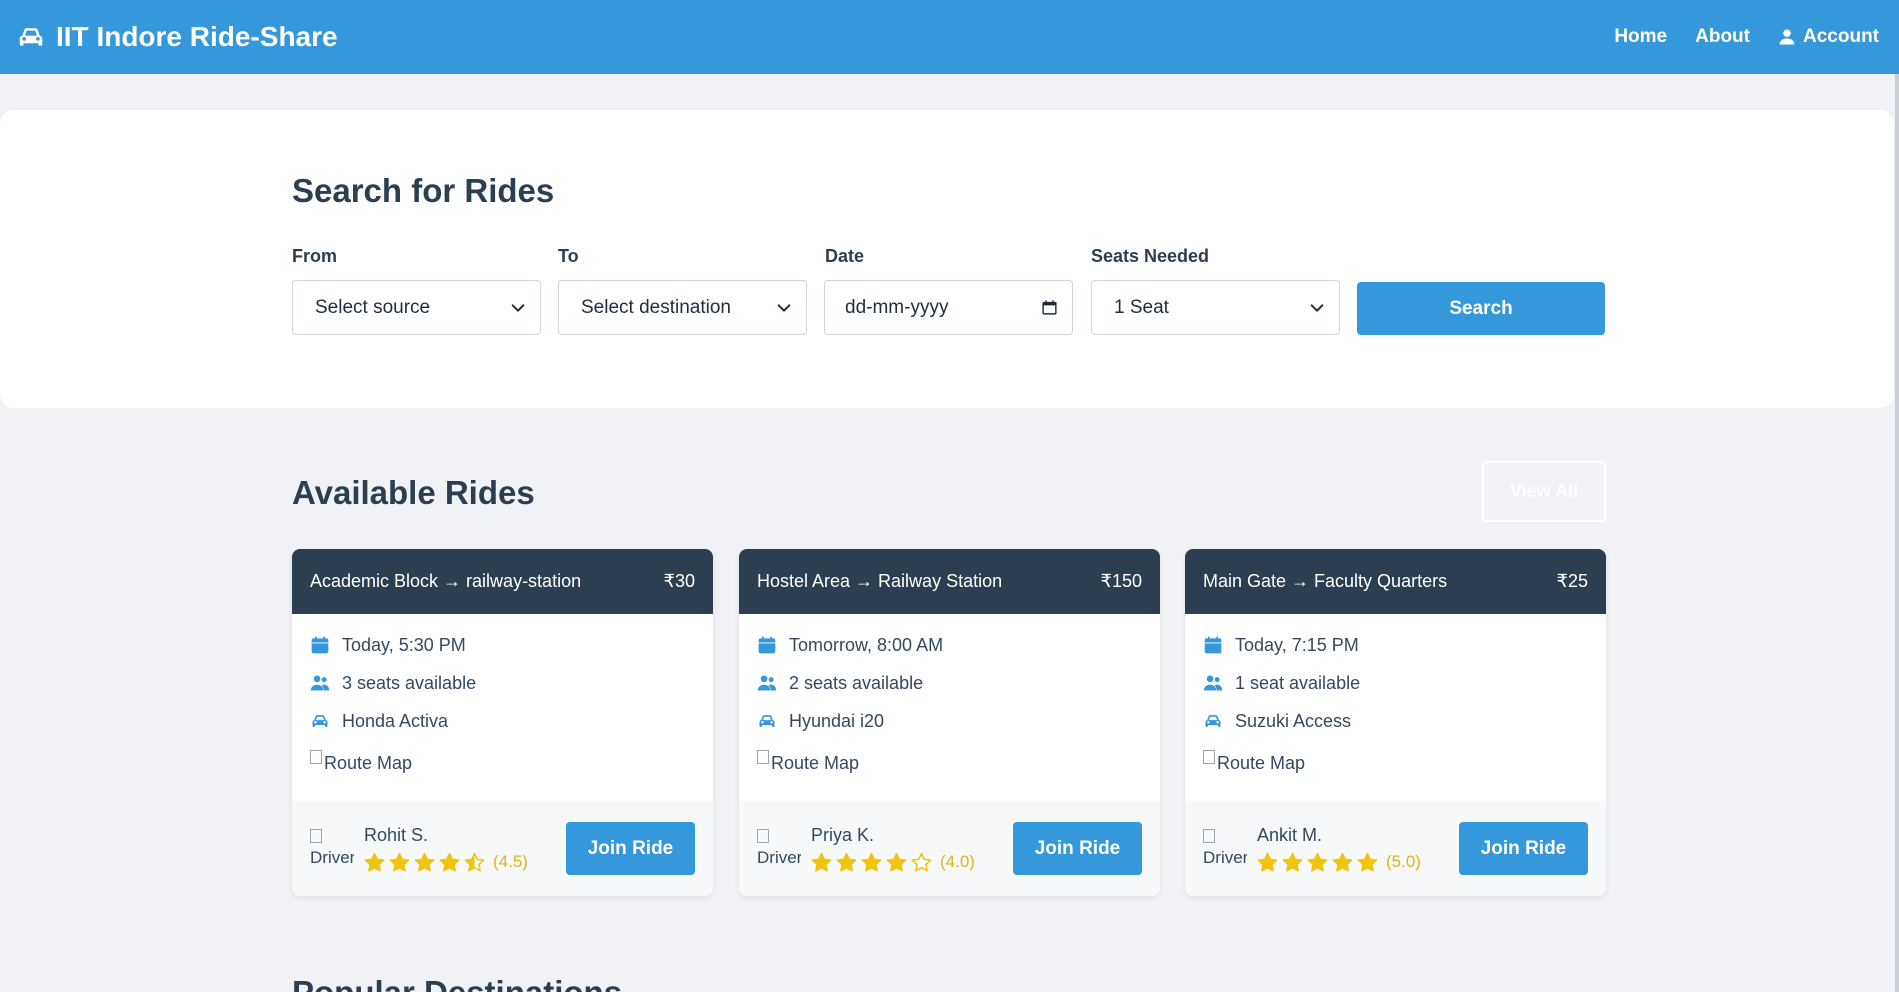 The width and height of the screenshot is (1899, 992). What do you see at coordinates (404, 644) in the screenshot?
I see `ride-time: Today, 5:30 PM` at bounding box center [404, 644].